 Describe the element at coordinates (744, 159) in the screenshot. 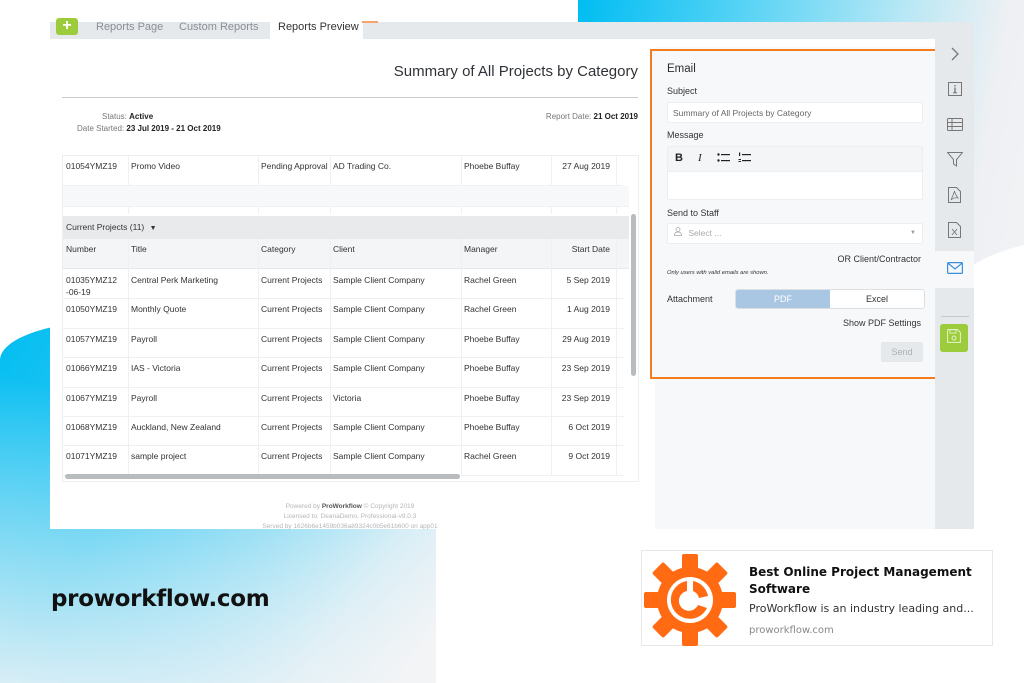

I see `numbered-list-icon` at that location.